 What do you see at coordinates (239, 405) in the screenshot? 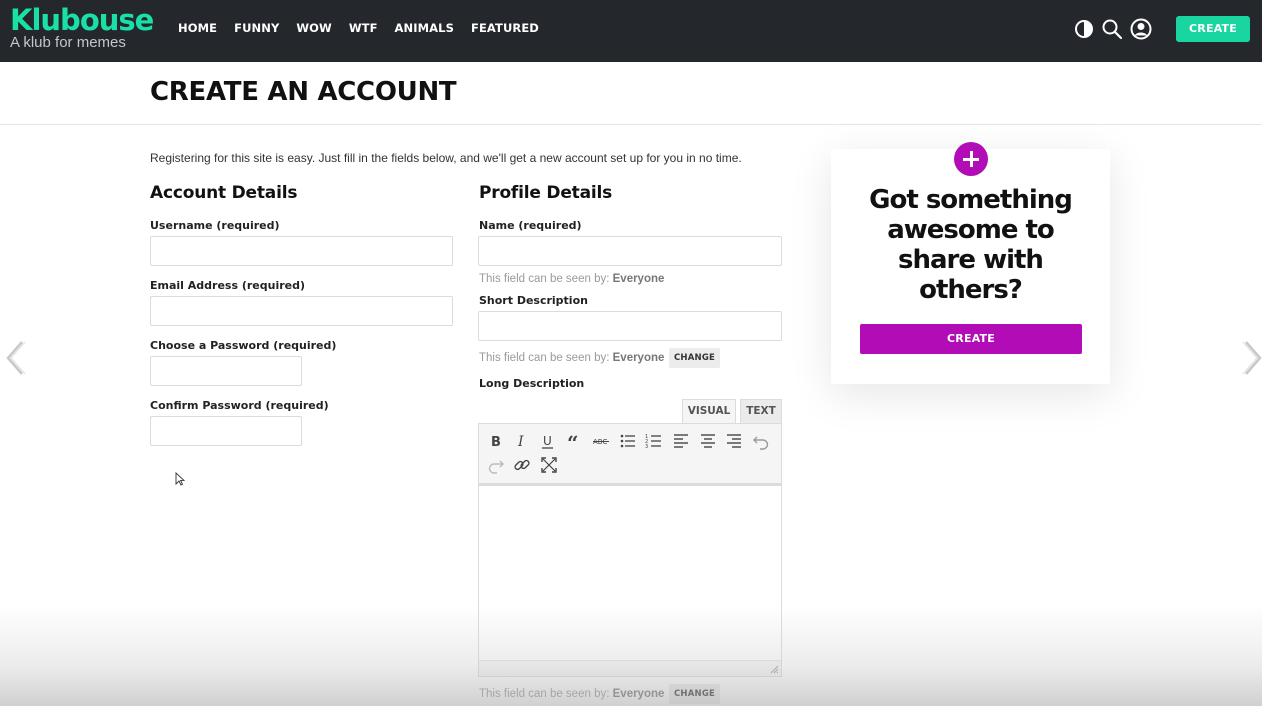
I see `confirm-password-label: Confirm Password (required)` at bounding box center [239, 405].